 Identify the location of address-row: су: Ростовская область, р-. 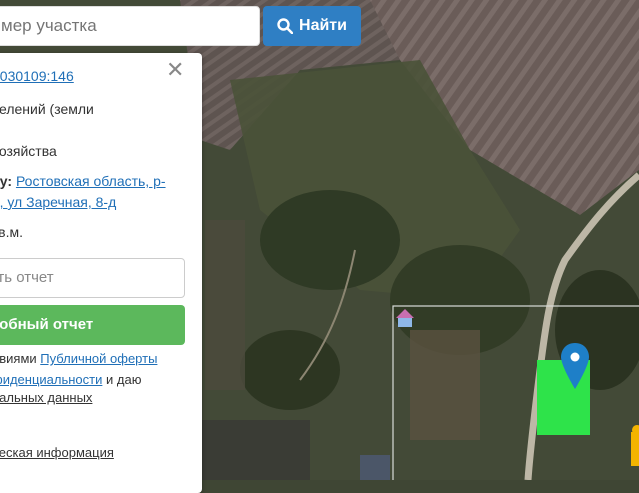
(83, 181).